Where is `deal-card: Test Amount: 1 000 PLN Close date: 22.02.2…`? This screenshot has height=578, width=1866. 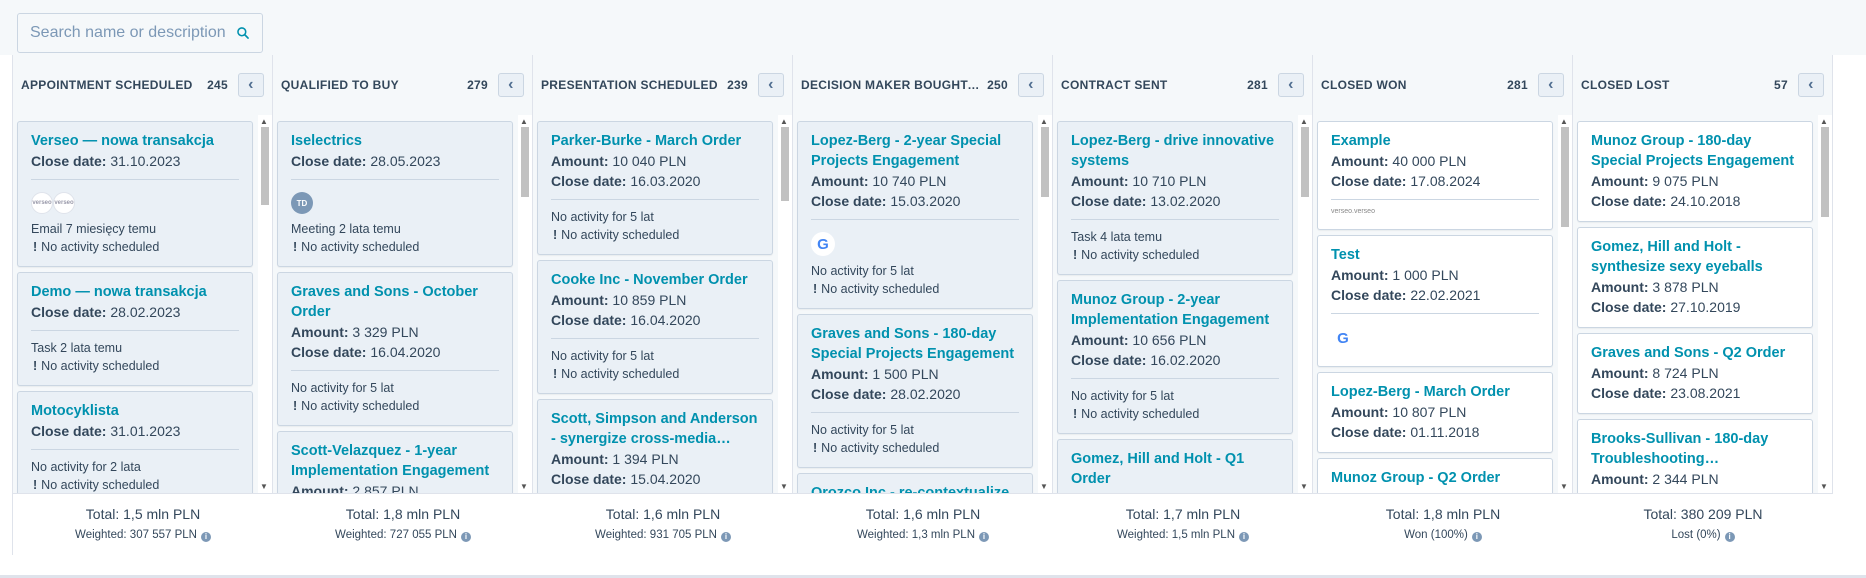
deal-card: Test Amount: 1 000 PLN Close date: 22.02.2… is located at coordinates (1435, 301).